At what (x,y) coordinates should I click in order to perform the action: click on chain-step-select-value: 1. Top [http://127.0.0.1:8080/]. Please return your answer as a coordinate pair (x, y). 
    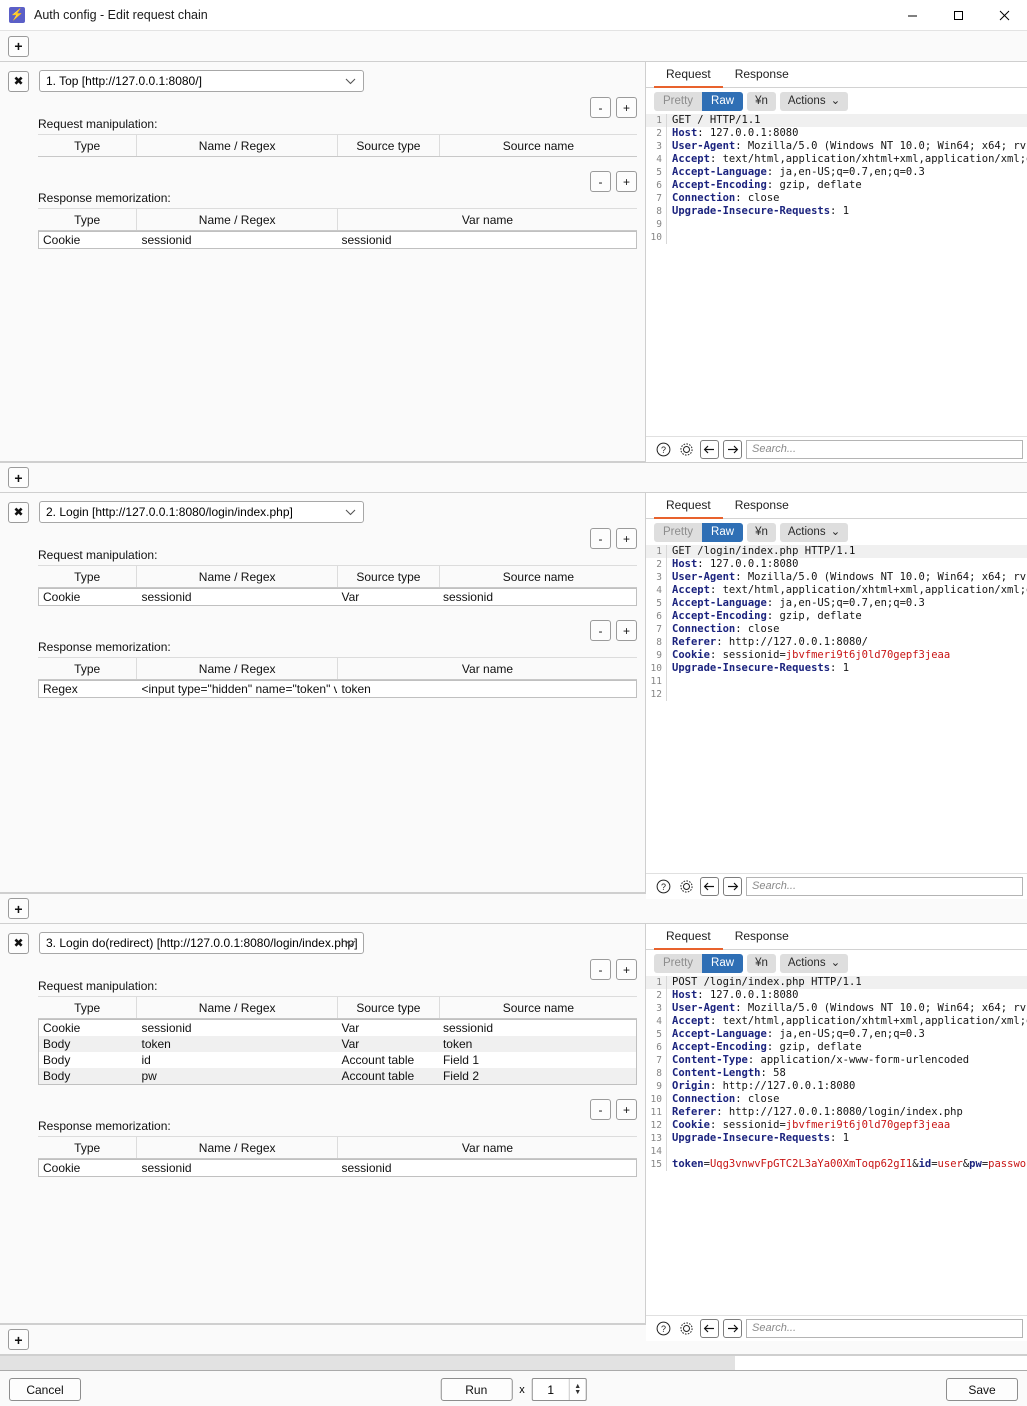
    Looking at the image, I should click on (124, 81).